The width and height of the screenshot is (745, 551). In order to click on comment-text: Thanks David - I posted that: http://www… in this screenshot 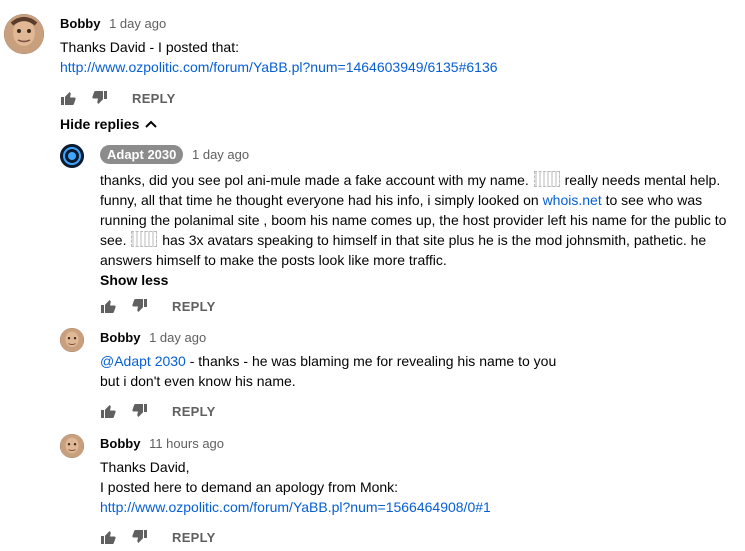, I will do `click(390, 57)`.